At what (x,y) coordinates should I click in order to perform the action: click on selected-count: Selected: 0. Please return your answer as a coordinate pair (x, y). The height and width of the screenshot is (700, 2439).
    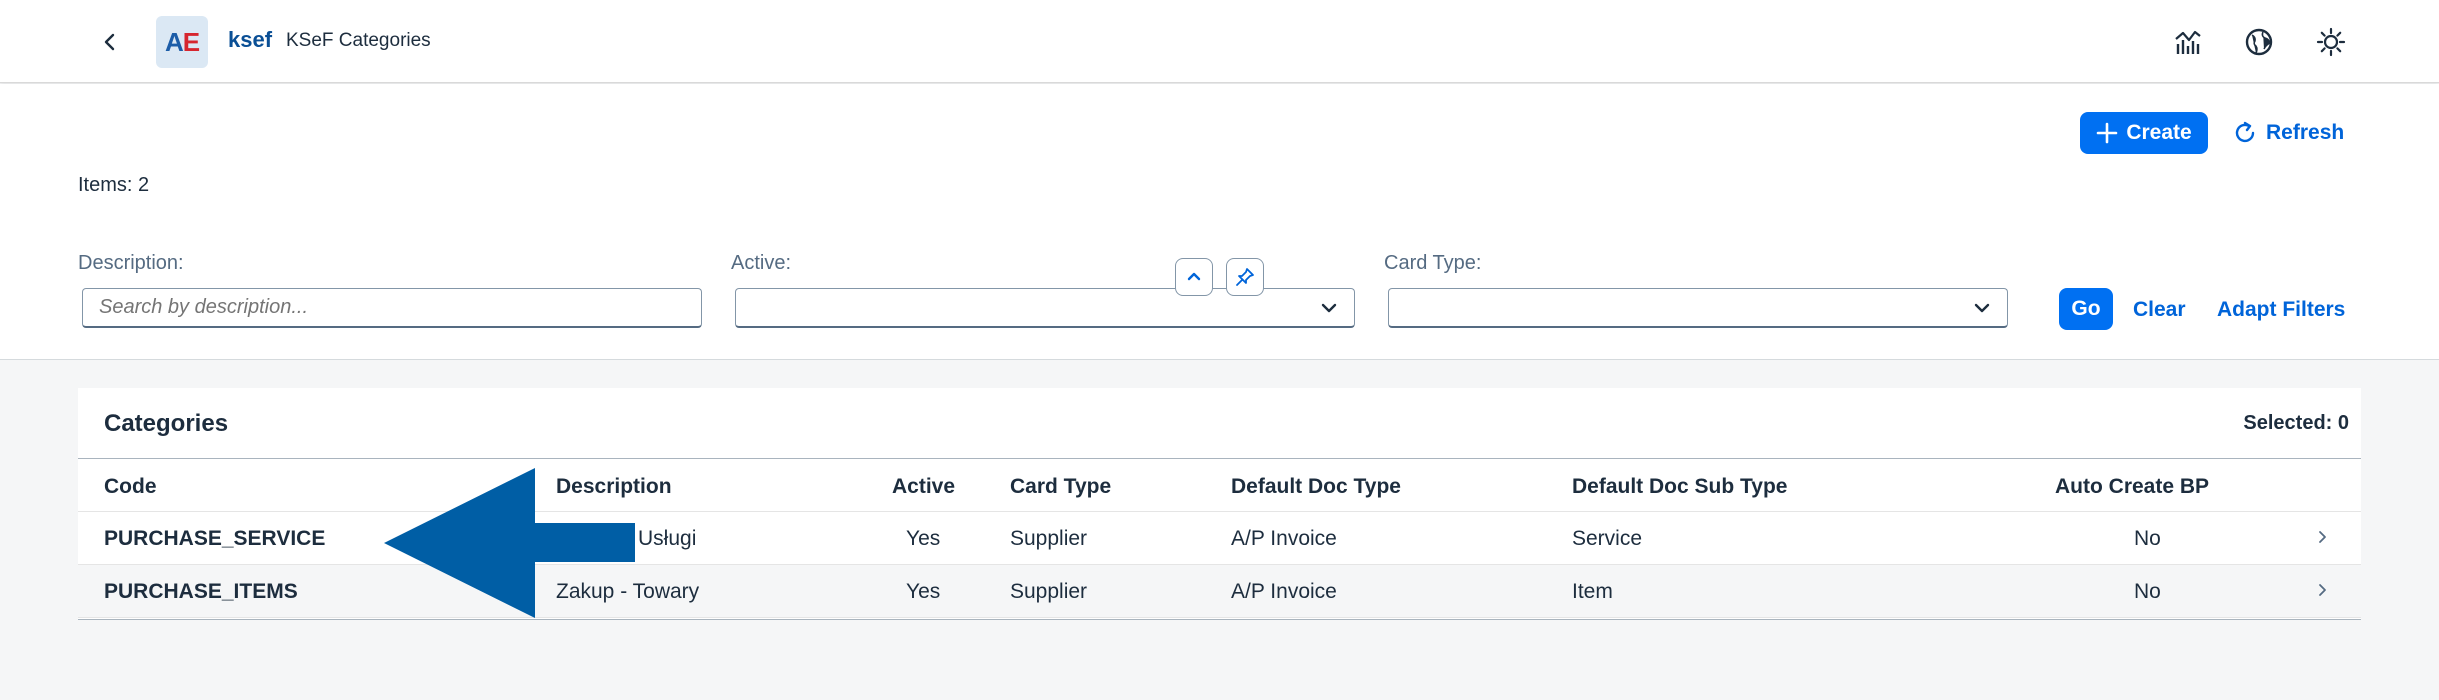
    Looking at the image, I should click on (2296, 423).